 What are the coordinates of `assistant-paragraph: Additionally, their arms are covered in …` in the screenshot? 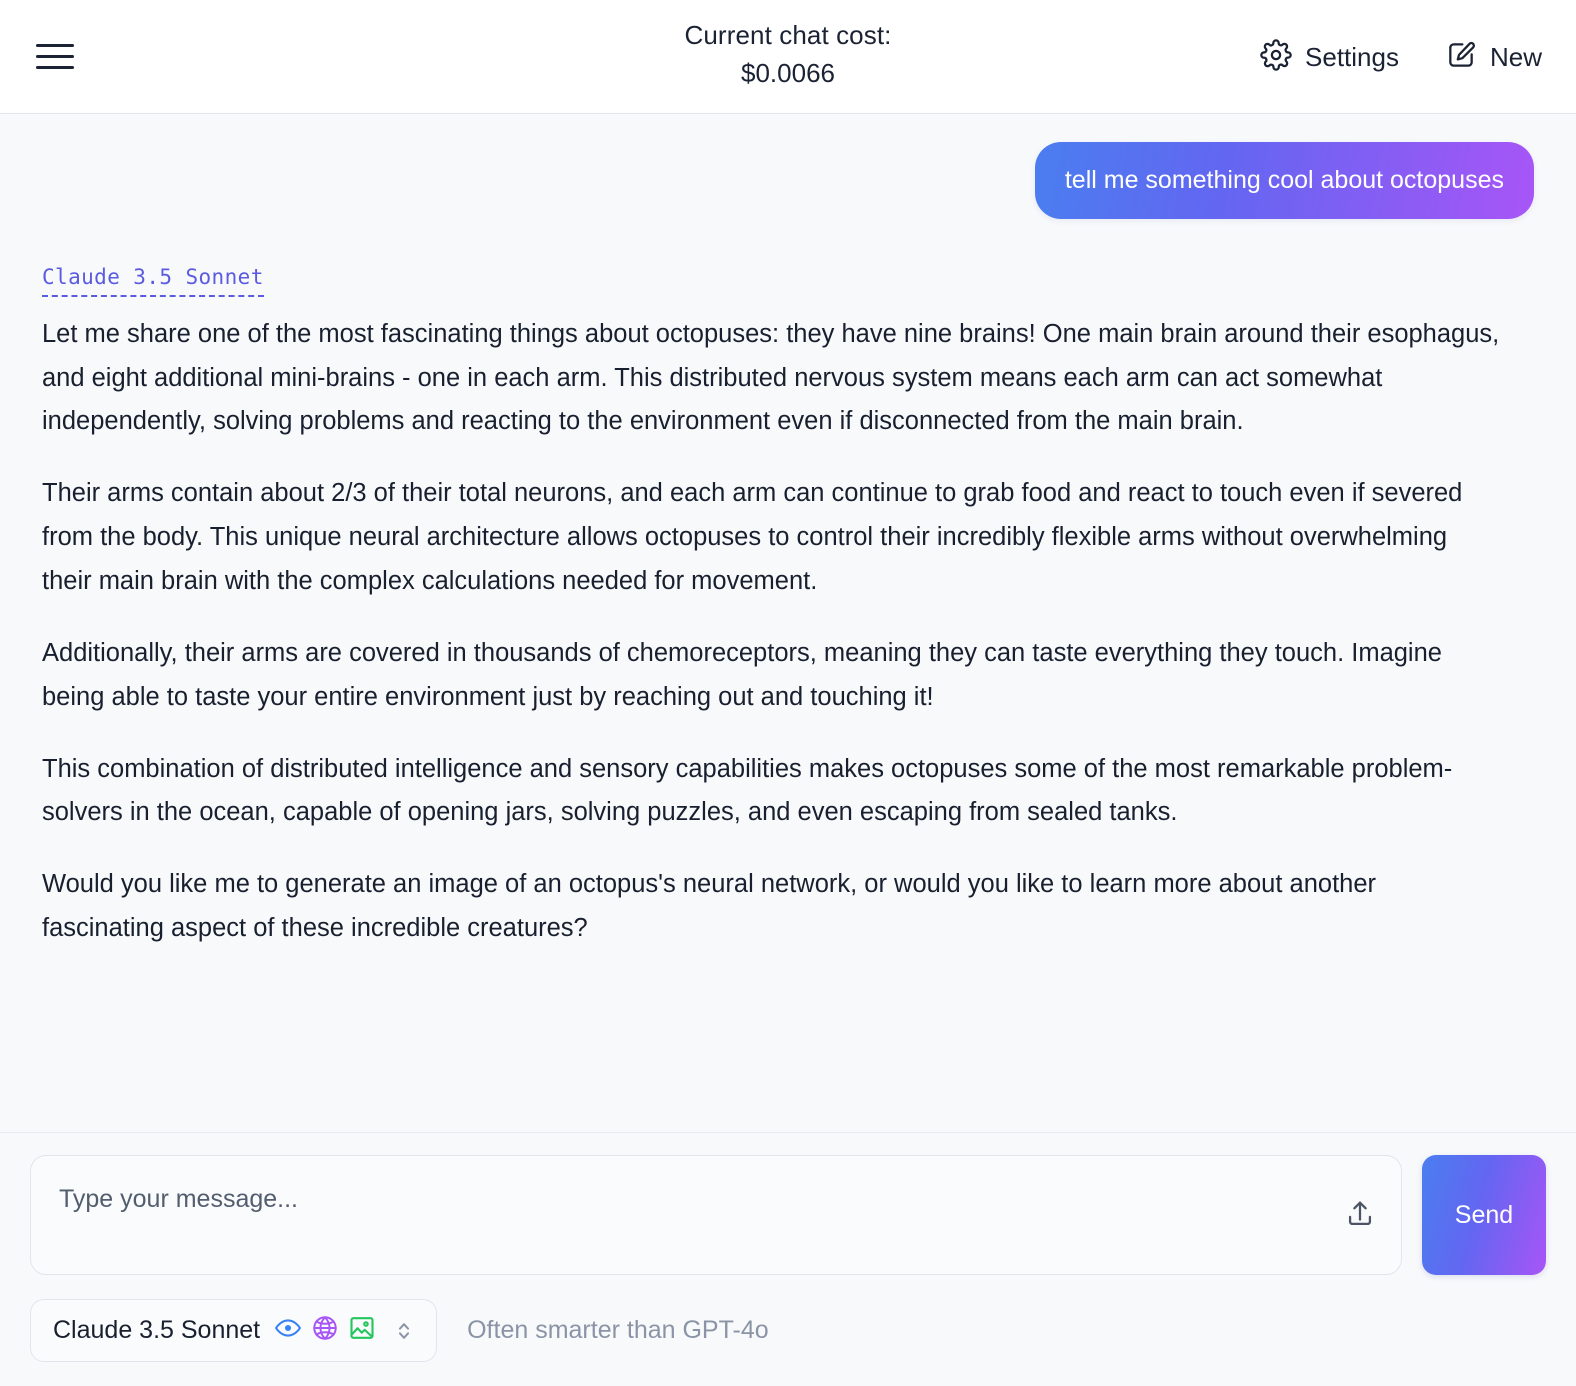 It's located at (742, 674).